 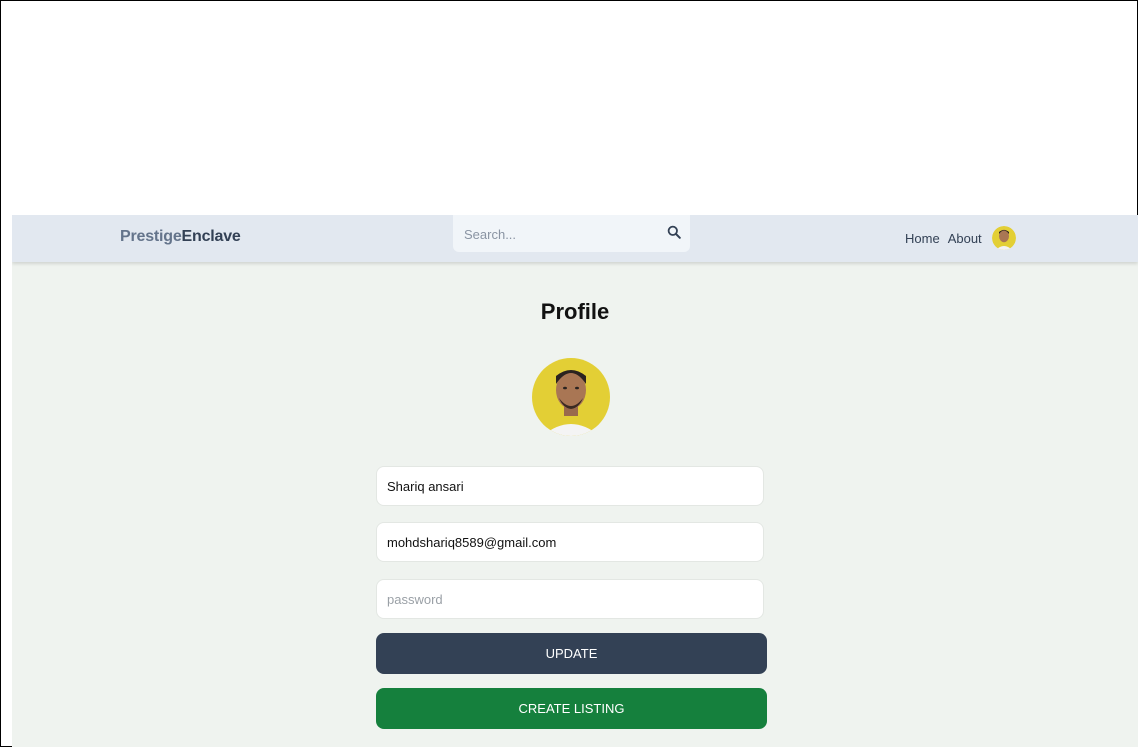 What do you see at coordinates (151, 236) in the screenshot?
I see `brand-part-1: Prestige` at bounding box center [151, 236].